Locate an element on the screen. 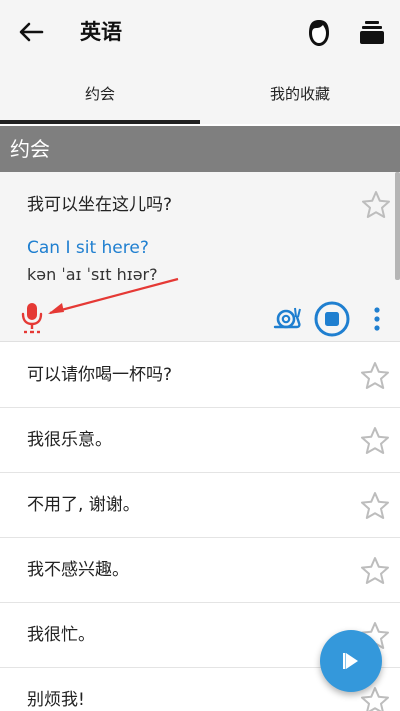 The height and width of the screenshot is (711, 400). list-item: 不用了, 谢谢。 is located at coordinates (200, 505).